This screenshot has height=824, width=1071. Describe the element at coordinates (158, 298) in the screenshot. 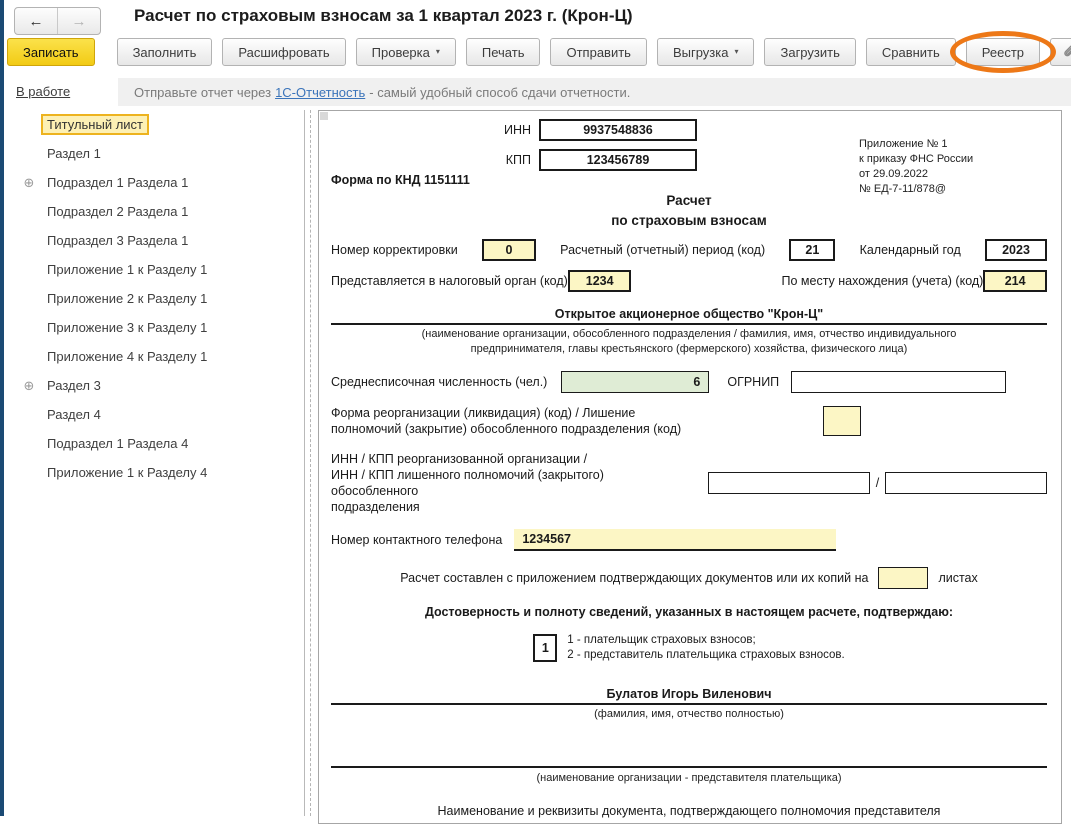

I see `sidebar-item-appendix2-1: Приложение 2 к Разделу 1` at that location.